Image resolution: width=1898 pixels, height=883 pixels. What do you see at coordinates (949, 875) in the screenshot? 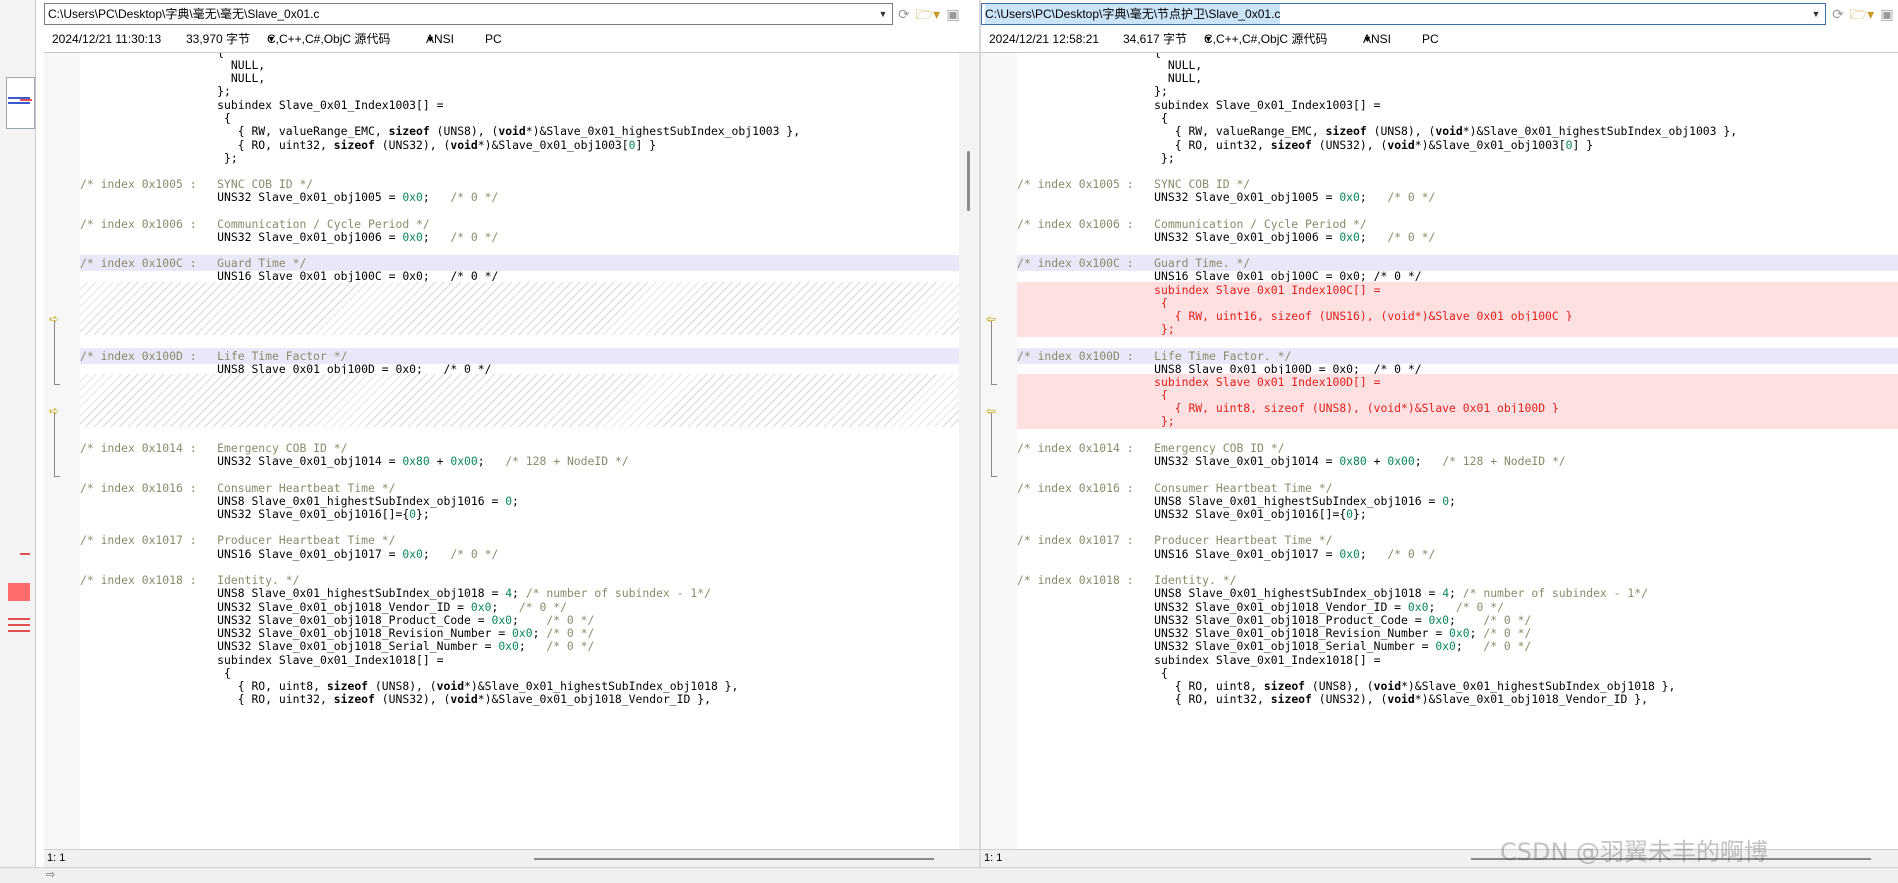
I see `bottom-bar: ⇨` at bounding box center [949, 875].